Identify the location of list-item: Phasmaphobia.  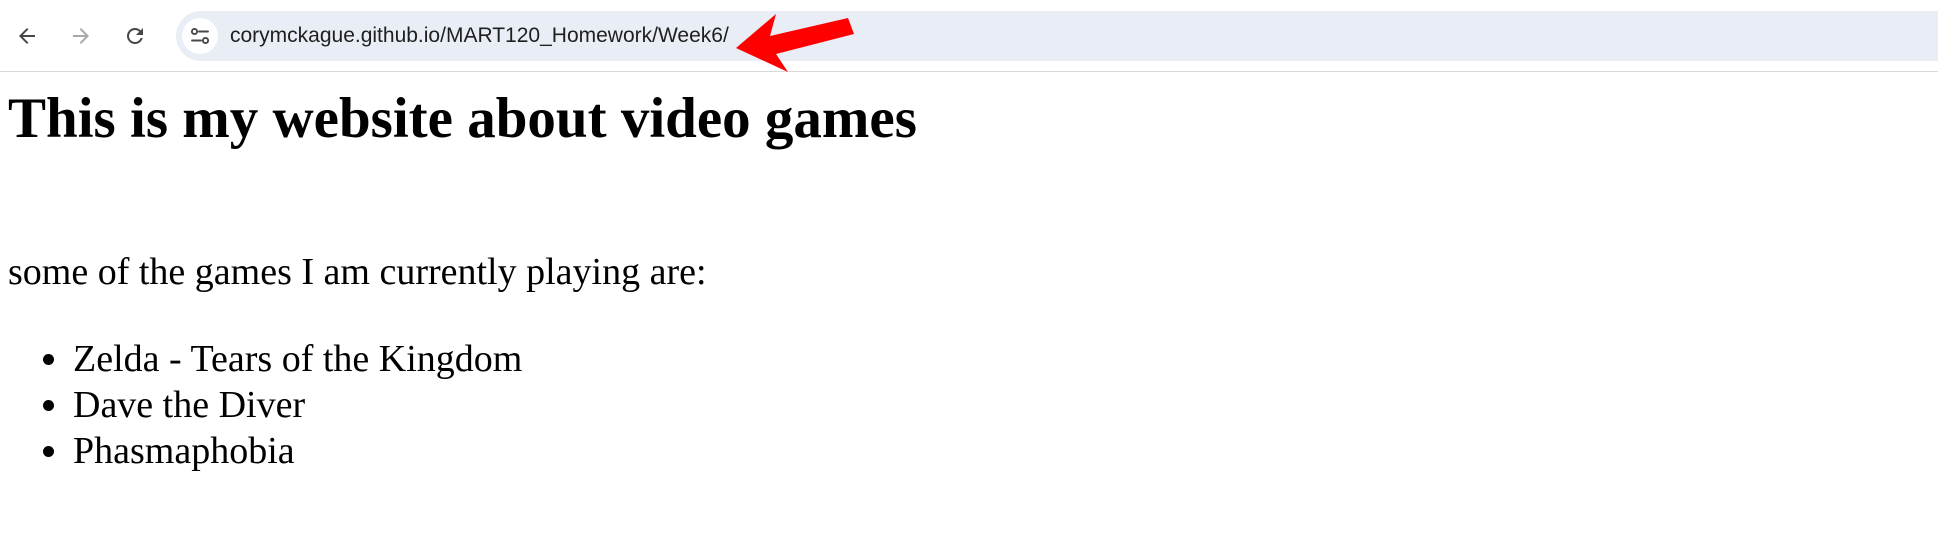
(261, 451).